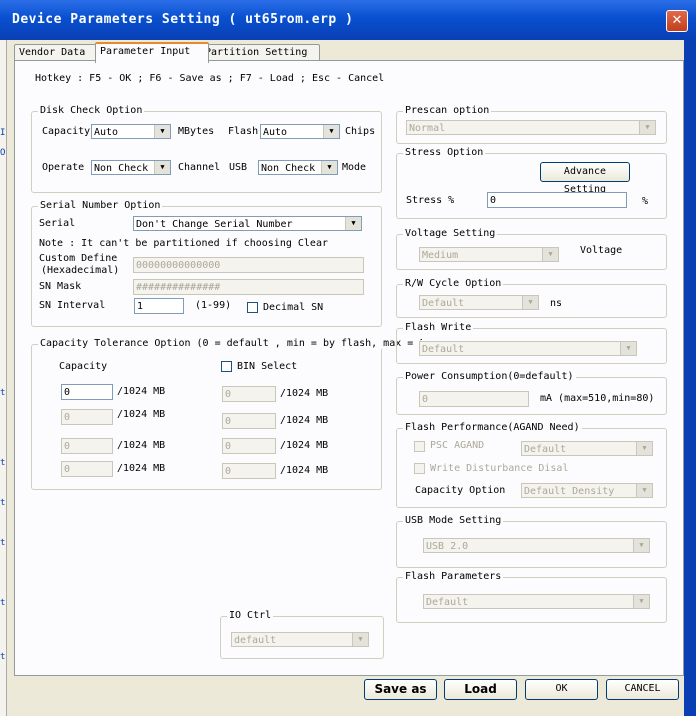 The width and height of the screenshot is (696, 716). I want to click on flash-parameters-select-value: Default, so click(447, 602).